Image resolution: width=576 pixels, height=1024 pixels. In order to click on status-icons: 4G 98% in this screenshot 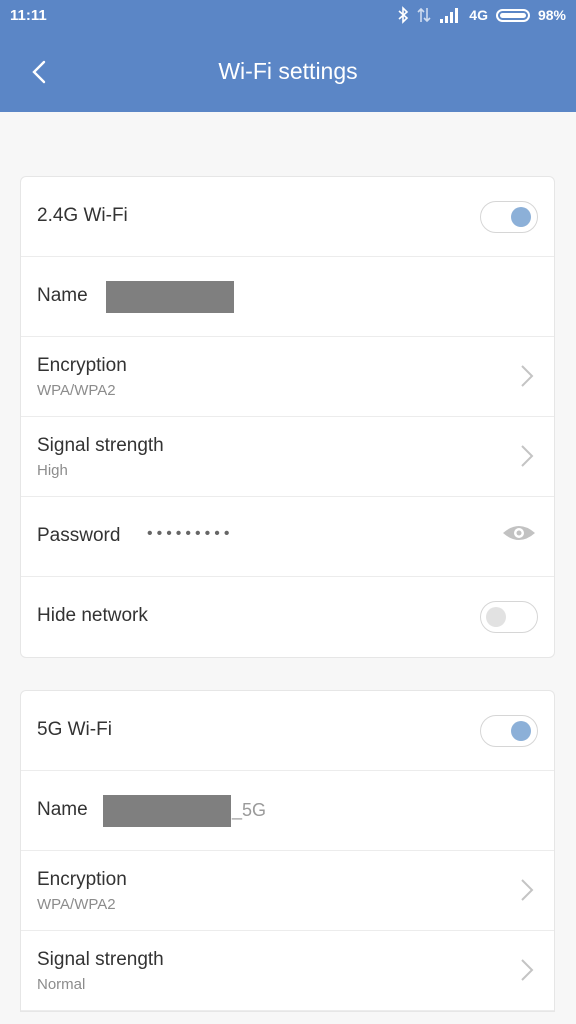, I will do `click(481, 15)`.